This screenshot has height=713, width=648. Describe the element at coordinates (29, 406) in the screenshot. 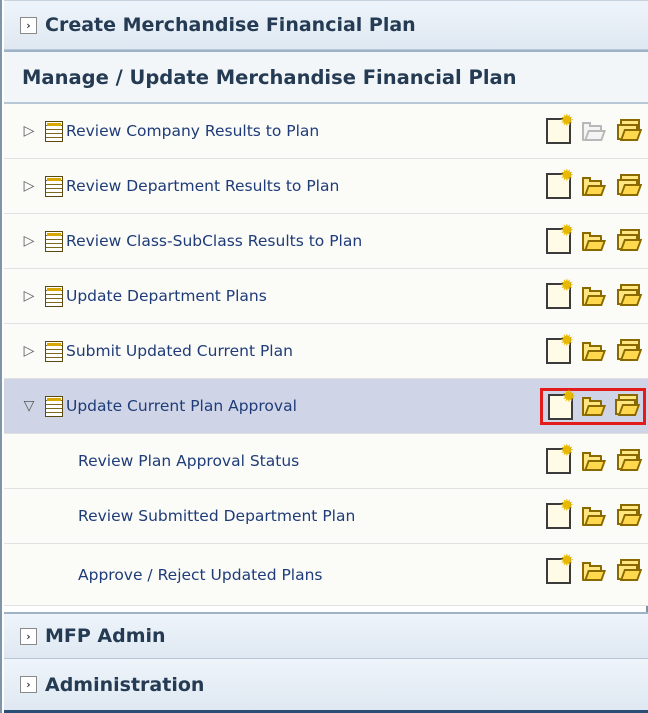

I see `collapse-arrow-icon: ▽` at that location.